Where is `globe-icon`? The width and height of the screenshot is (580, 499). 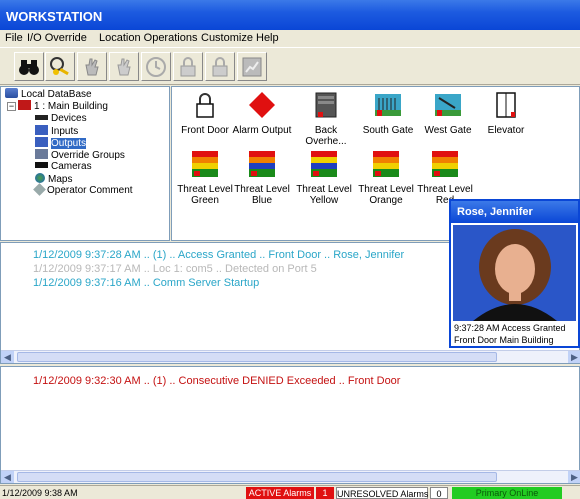 globe-icon is located at coordinates (40, 178).